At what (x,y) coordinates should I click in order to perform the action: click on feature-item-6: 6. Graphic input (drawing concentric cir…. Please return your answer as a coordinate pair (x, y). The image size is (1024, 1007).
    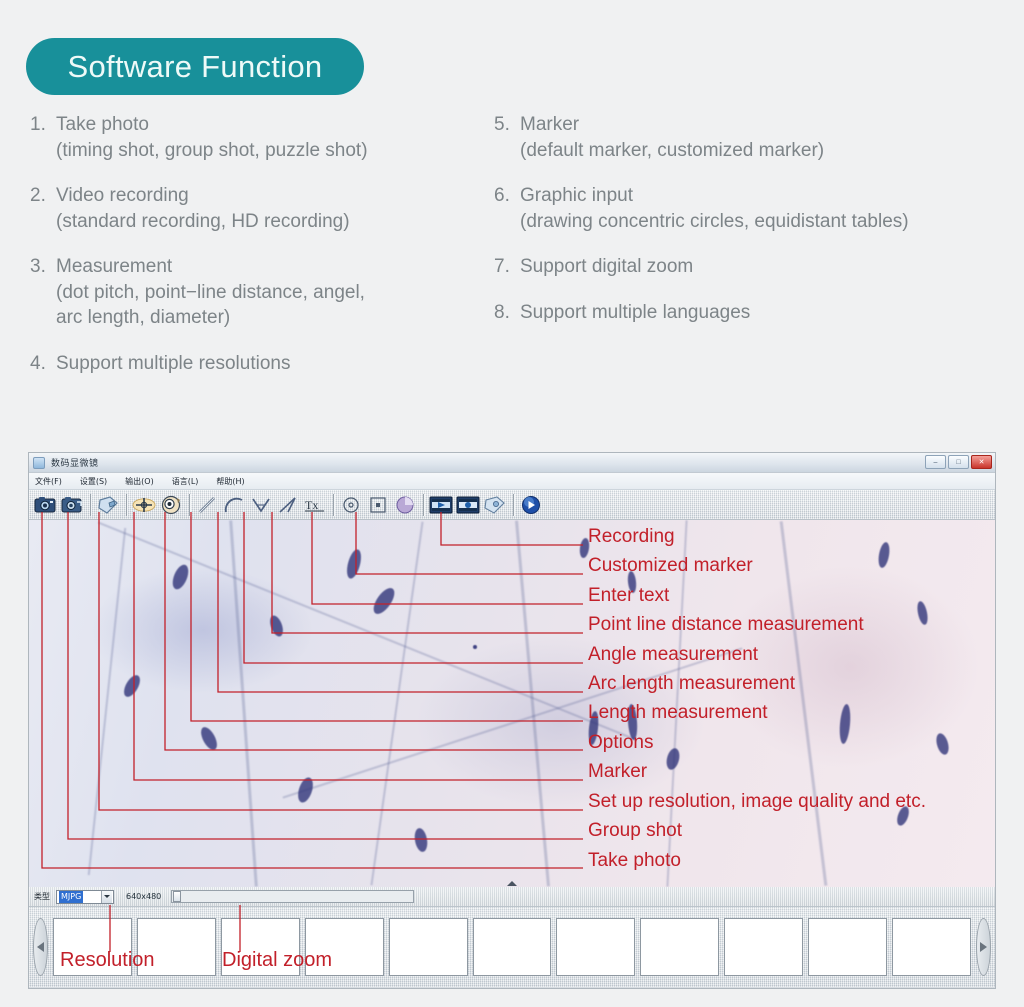
    Looking at the image, I should click on (759, 208).